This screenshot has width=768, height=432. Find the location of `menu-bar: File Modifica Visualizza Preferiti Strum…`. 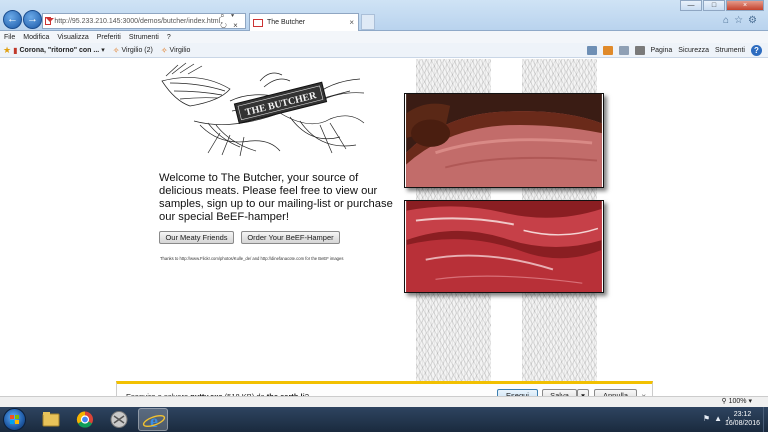

menu-bar: File Modifica Visualizza Preferiti Strum… is located at coordinates (384, 37).